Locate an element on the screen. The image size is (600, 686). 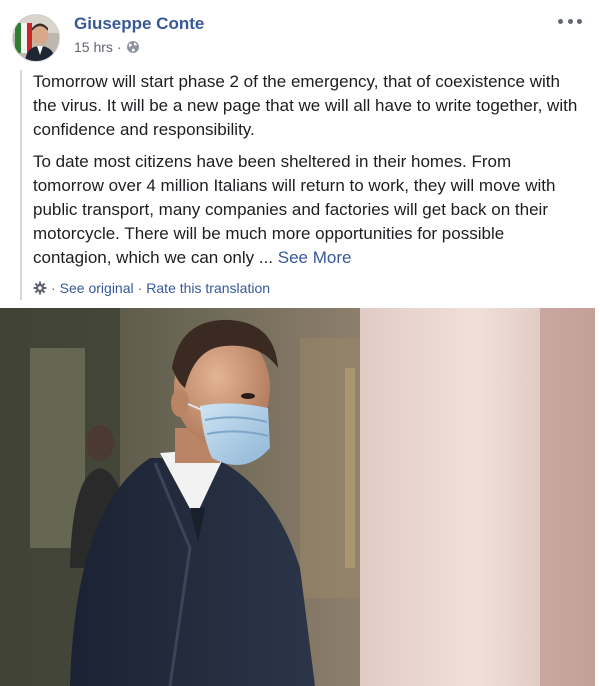
rate-translation-link: Rate this translation is located at coordinates (208, 288).